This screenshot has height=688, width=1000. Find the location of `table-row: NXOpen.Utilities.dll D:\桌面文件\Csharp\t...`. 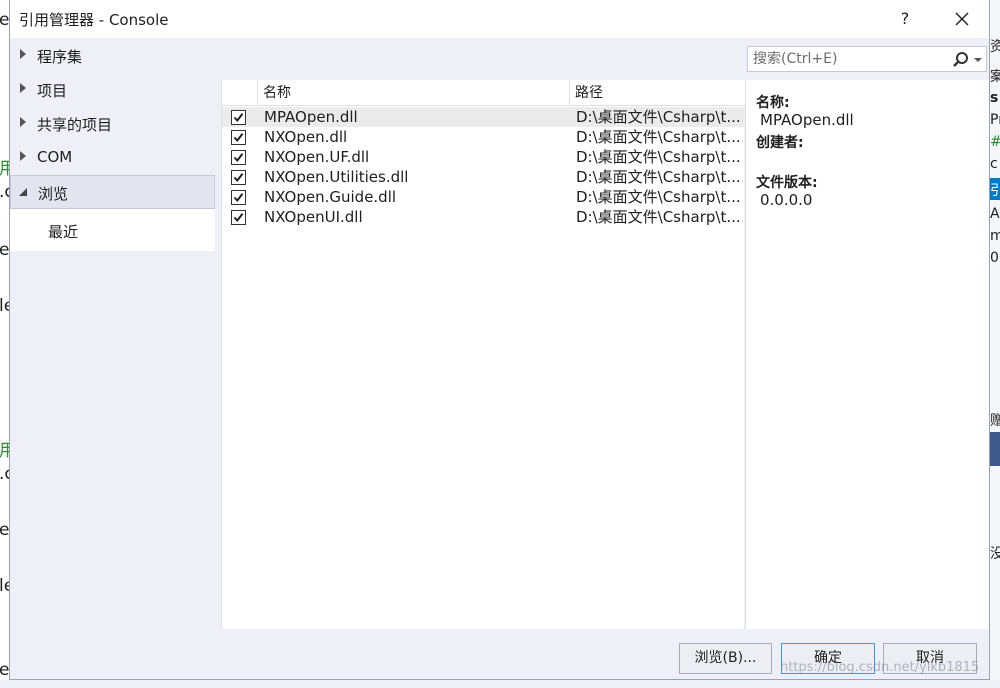

table-row: NXOpen.Utilities.dll D:\桌面文件\Csharp\t... is located at coordinates (483, 177).